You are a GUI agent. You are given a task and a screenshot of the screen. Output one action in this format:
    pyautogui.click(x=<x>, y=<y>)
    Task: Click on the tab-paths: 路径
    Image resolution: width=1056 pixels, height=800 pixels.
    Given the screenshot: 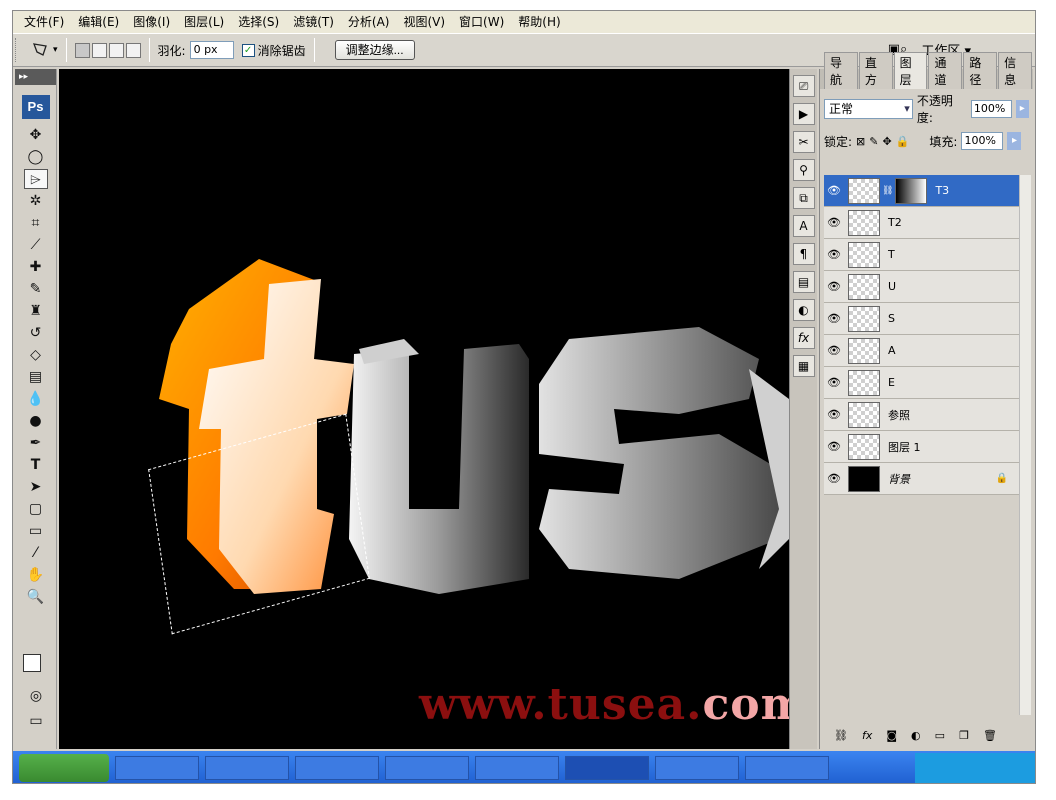 What is the action you would take?
    pyautogui.click(x=980, y=70)
    